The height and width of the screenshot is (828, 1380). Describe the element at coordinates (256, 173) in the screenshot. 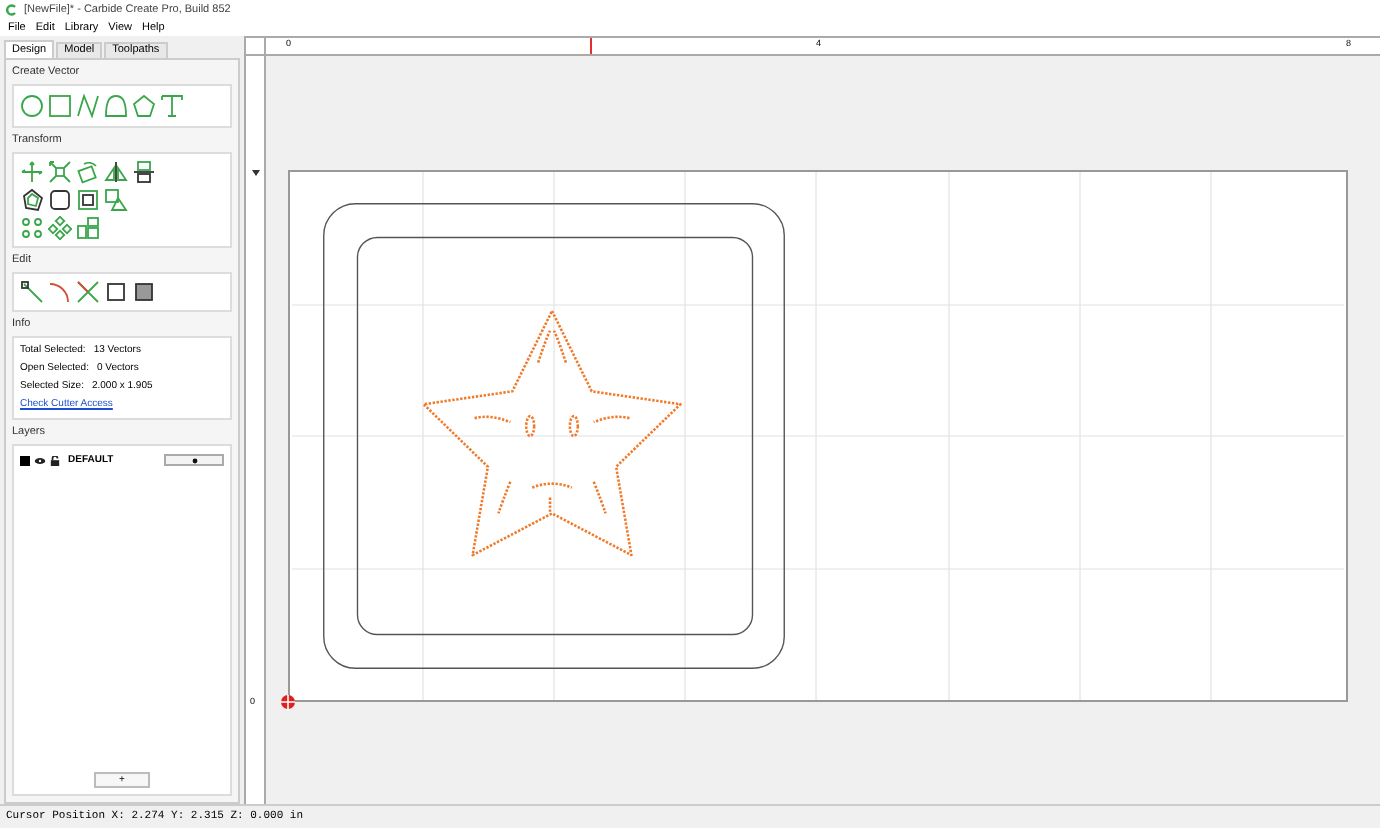

I see `ruler-arrow-icon` at that location.